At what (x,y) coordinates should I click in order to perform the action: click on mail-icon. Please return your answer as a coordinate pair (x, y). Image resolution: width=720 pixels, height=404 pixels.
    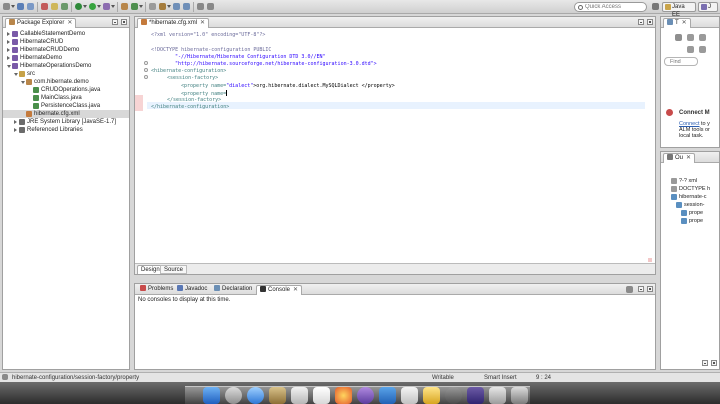
    Looking at the image, I should click on (277, 395).